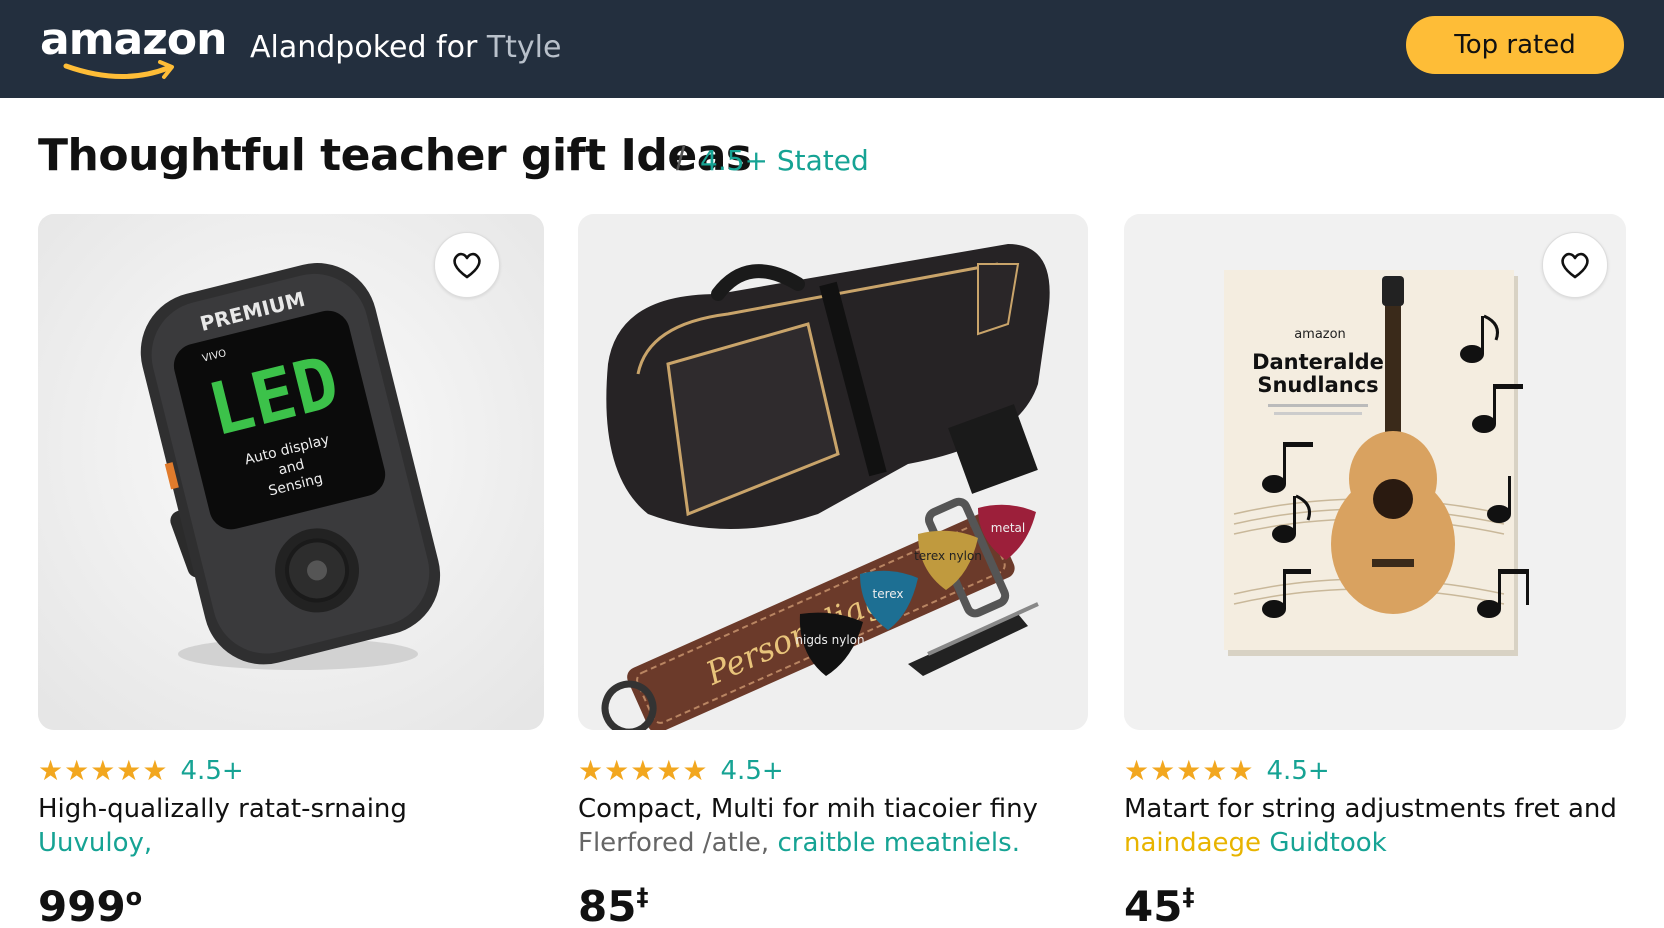 The image size is (1664, 928). Describe the element at coordinates (395, 155) in the screenshot. I see `page-title: Thoughtful teacher gift Ideas` at that location.